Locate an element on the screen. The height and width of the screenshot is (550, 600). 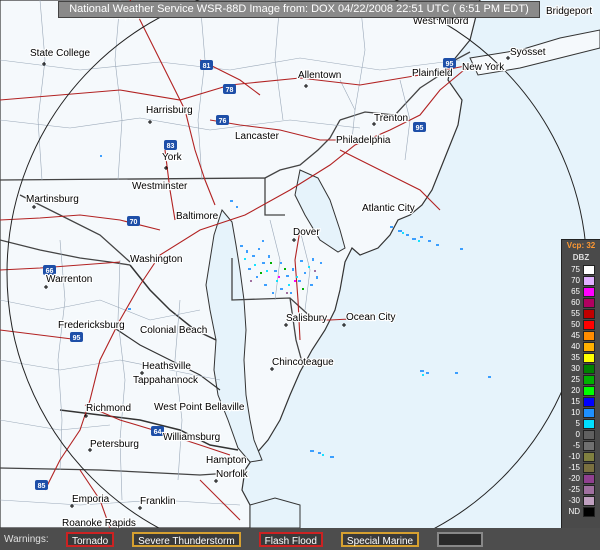
svg-text: 85 is located at coordinates (42, 486).